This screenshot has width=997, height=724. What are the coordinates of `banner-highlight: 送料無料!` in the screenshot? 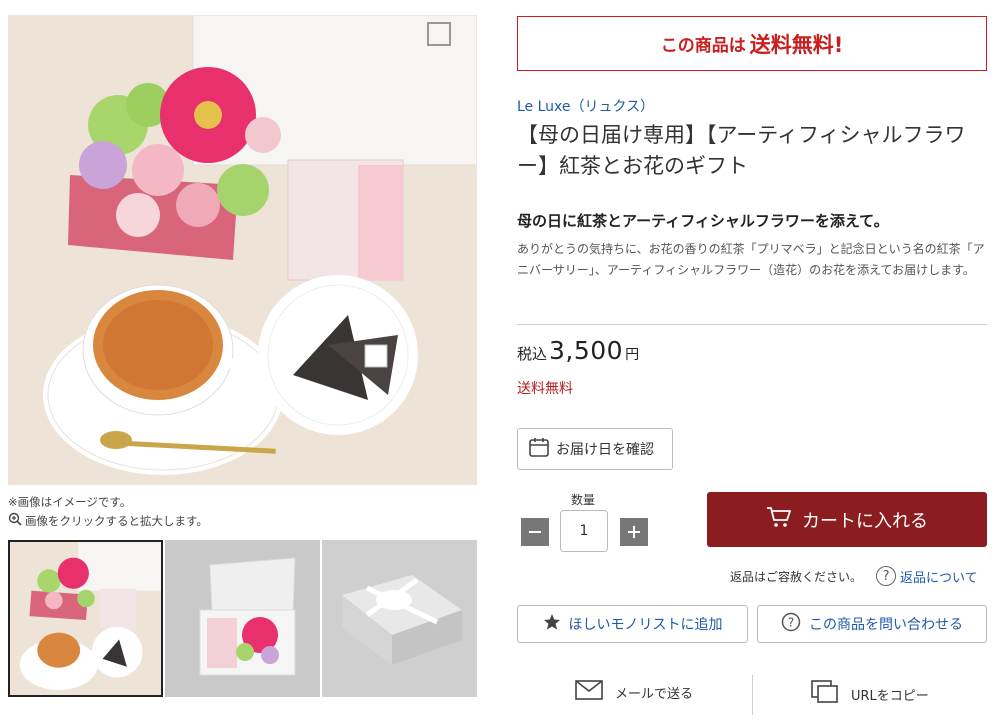 It's located at (796, 44).